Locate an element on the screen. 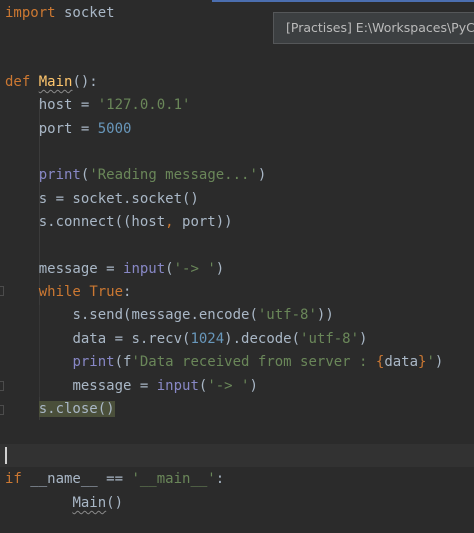  code-line-recv: data = s.recv(1024).decode('utf-8') is located at coordinates (186, 339).